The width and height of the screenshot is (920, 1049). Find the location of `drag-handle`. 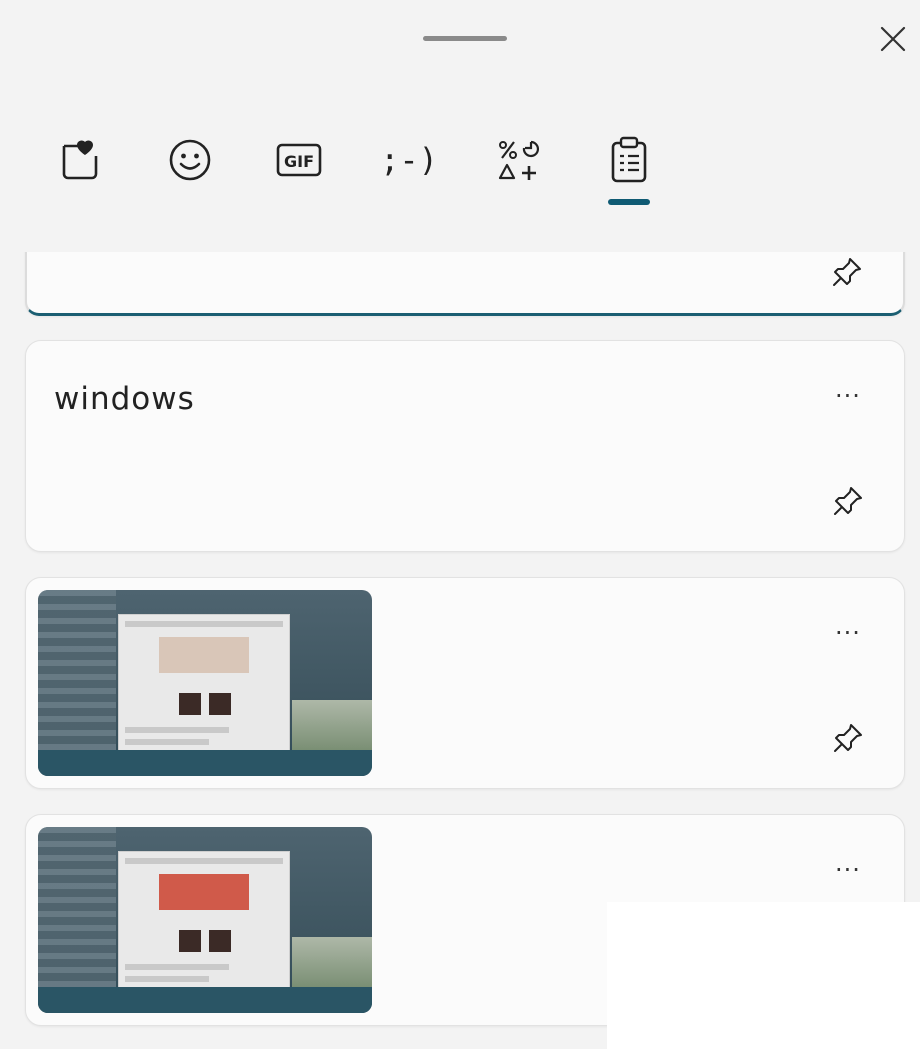

drag-handle is located at coordinates (465, 38).